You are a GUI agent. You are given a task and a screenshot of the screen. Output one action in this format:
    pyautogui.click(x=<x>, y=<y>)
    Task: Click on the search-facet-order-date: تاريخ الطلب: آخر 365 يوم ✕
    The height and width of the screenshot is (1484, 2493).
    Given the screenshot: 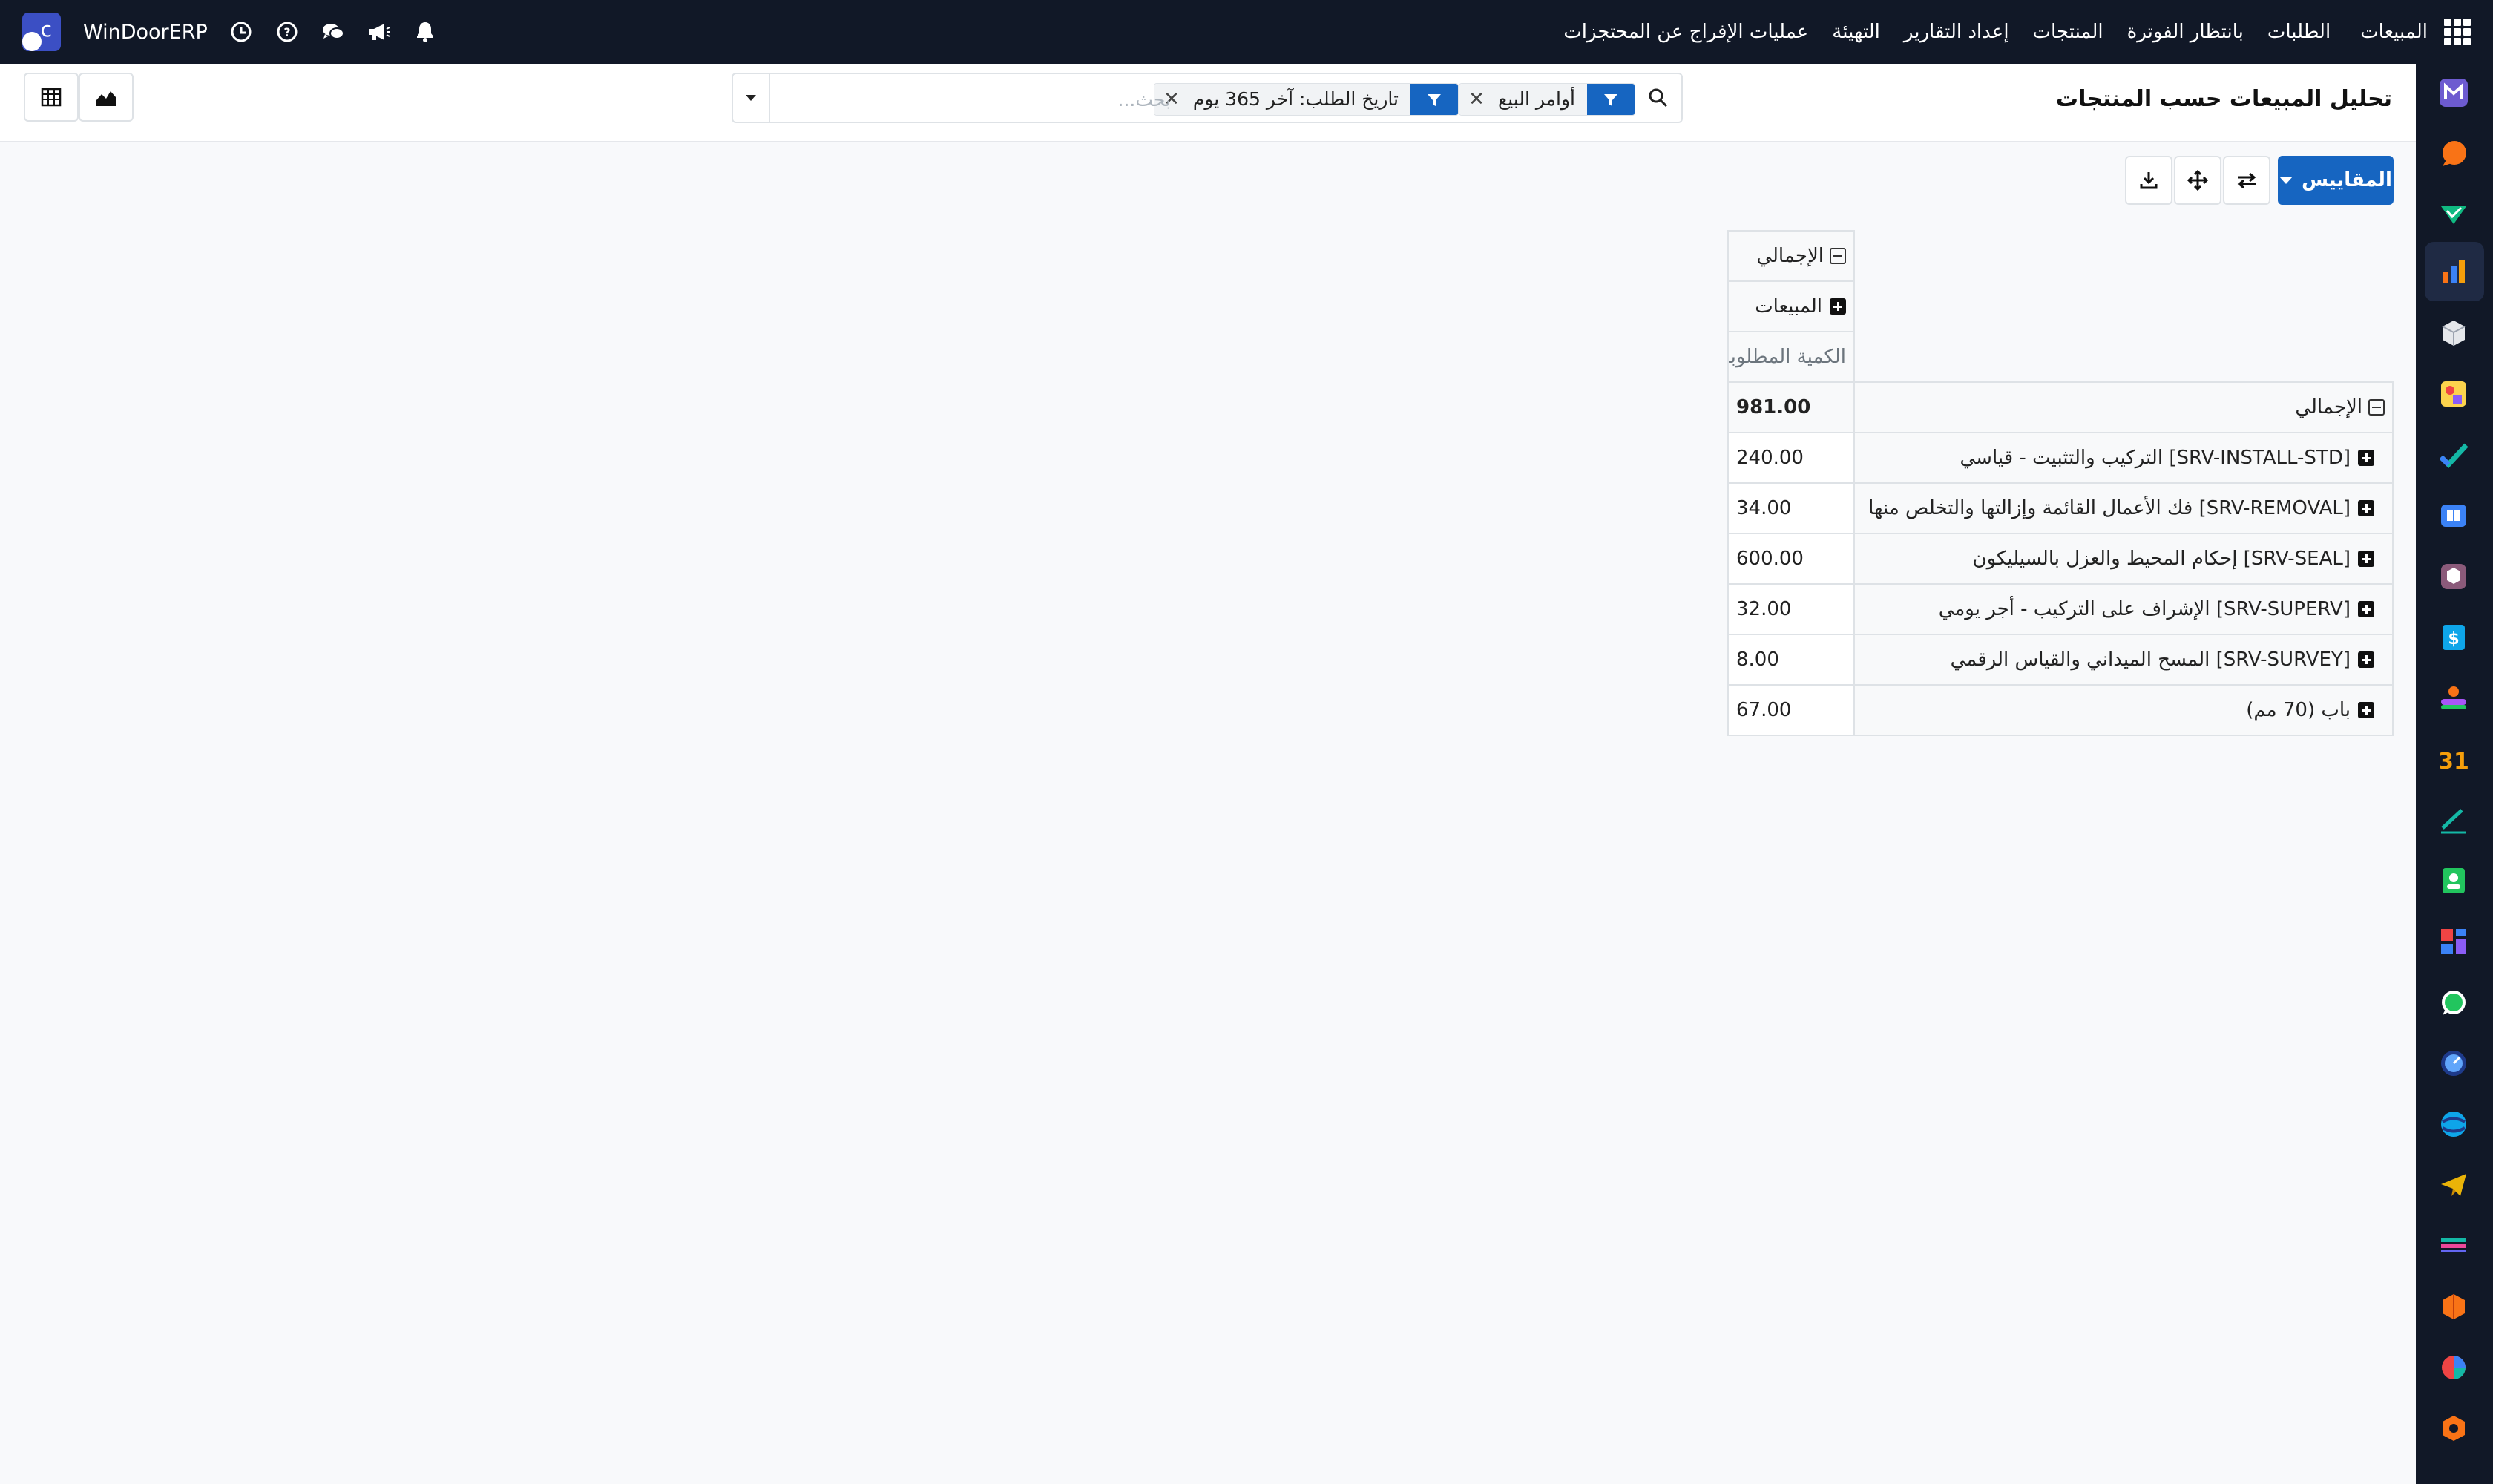 What is the action you would take?
    pyautogui.click(x=1306, y=99)
    